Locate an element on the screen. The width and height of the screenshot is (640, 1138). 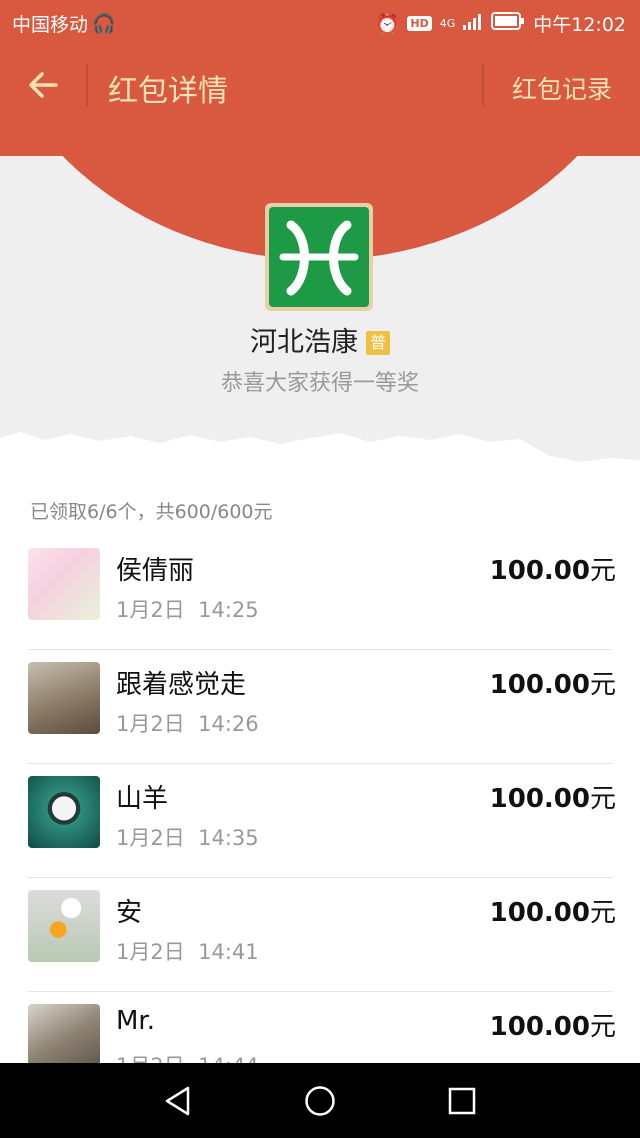
list-item: 侯倩丽 1月2日 14:25 100.00元 is located at coordinates (320, 593).